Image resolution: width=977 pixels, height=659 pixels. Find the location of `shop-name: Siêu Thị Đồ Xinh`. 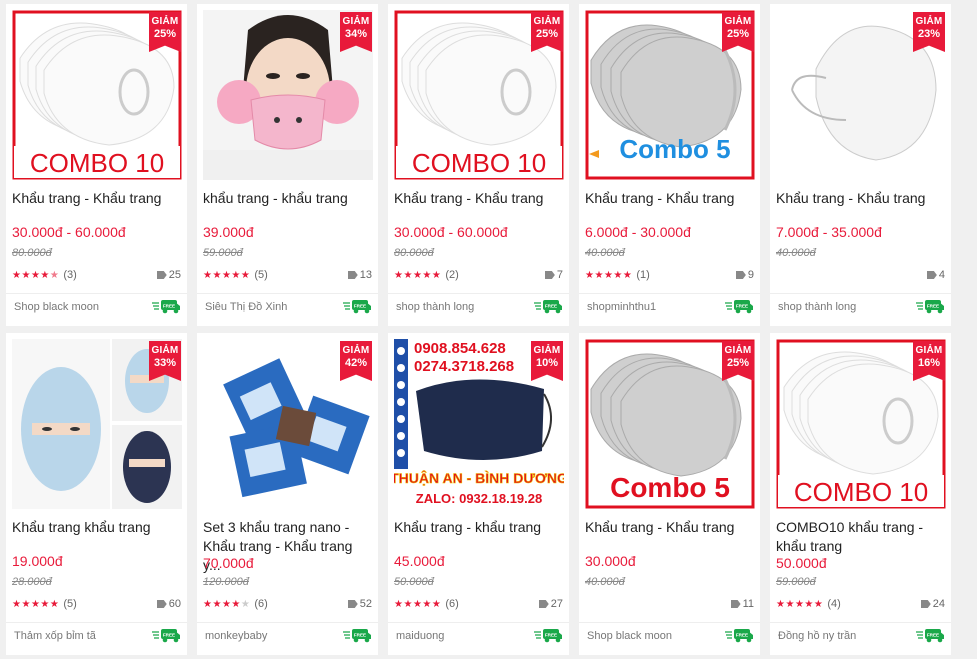

shop-name: Siêu Thị Đồ Xinh is located at coordinates (246, 307).